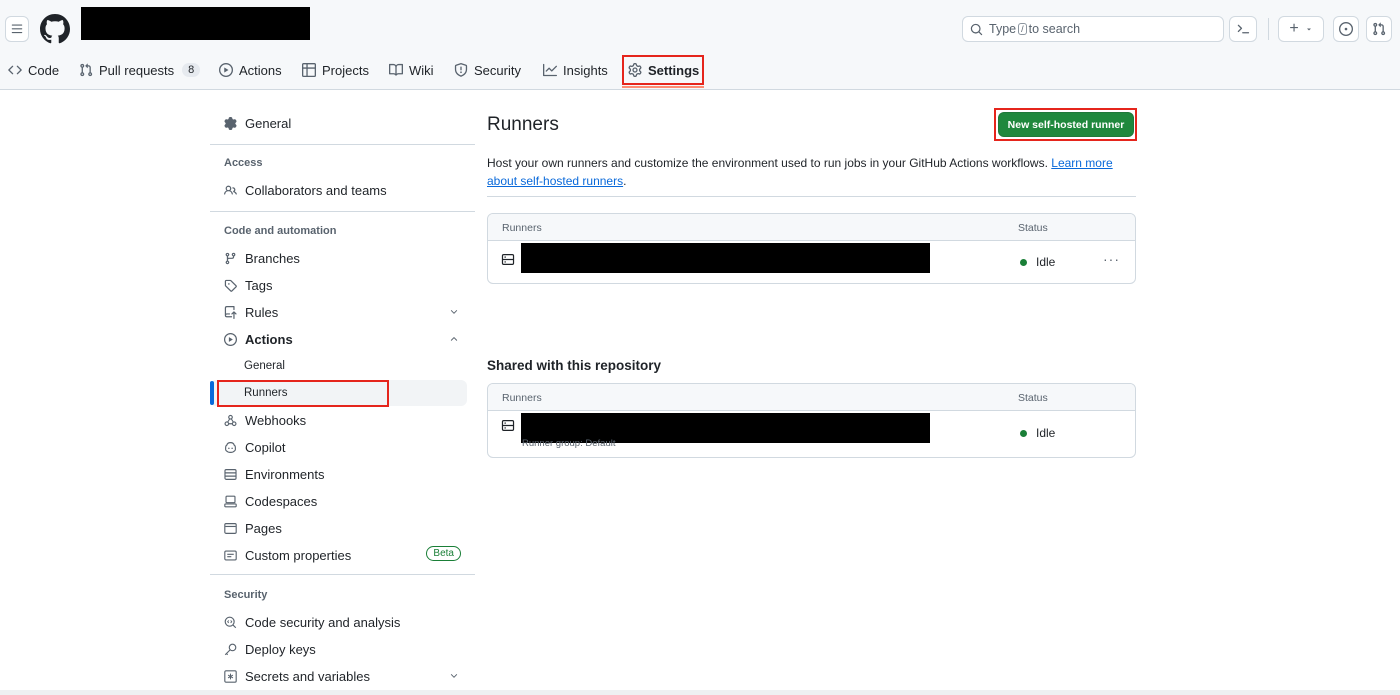  I want to click on book-icon, so click(396, 69).